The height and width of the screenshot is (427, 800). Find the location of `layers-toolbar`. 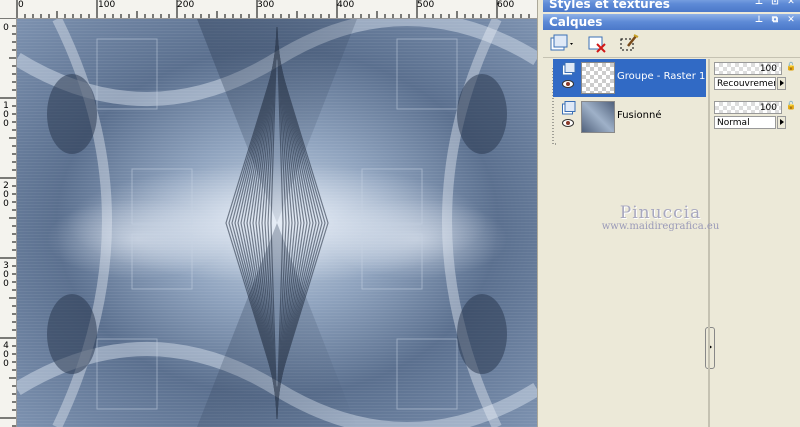

layers-toolbar is located at coordinates (671, 44).